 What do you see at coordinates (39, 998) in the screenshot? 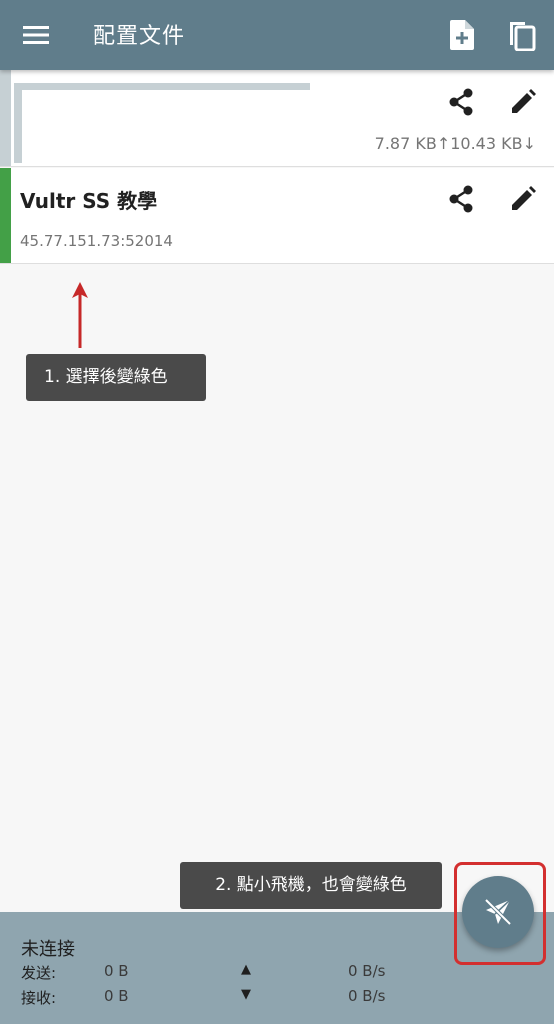
I see `receive-label: 接收:` at bounding box center [39, 998].